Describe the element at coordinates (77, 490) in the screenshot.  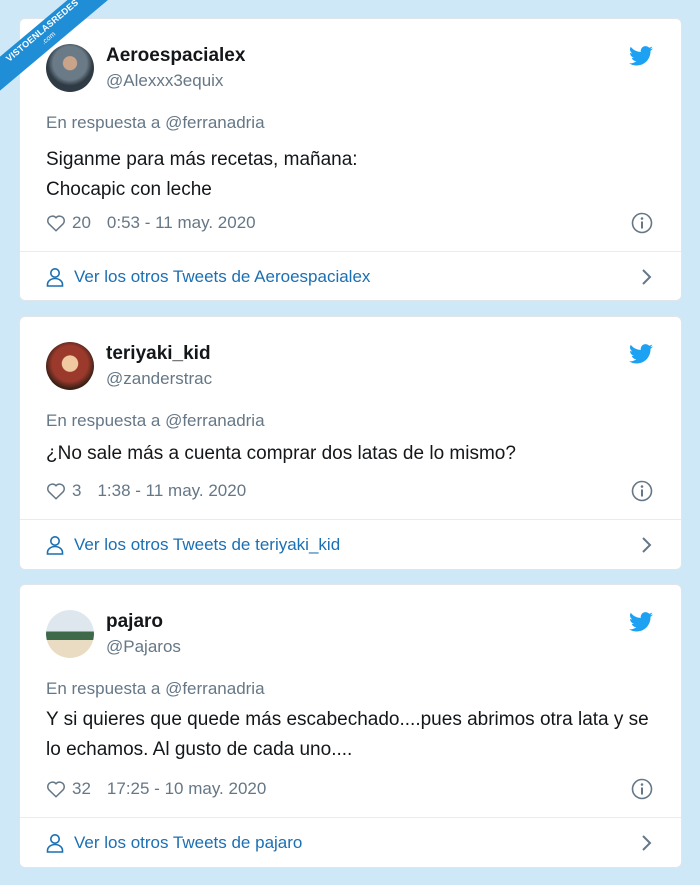
I see `like-count: 3` at that location.